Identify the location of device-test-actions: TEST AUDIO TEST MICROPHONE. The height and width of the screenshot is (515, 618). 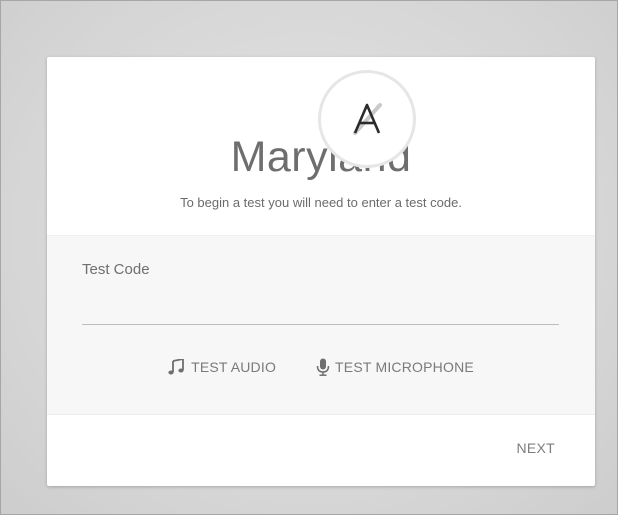
(321, 367).